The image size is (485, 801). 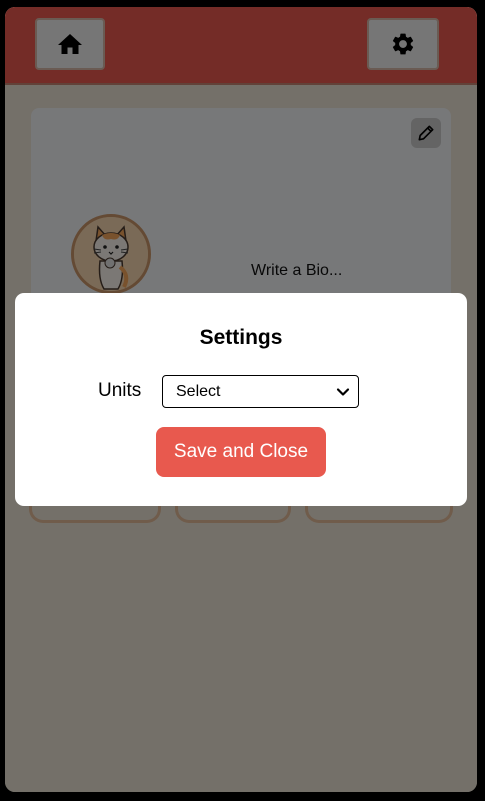 I want to click on save-and-close-button: Save and Close, so click(x=241, y=452).